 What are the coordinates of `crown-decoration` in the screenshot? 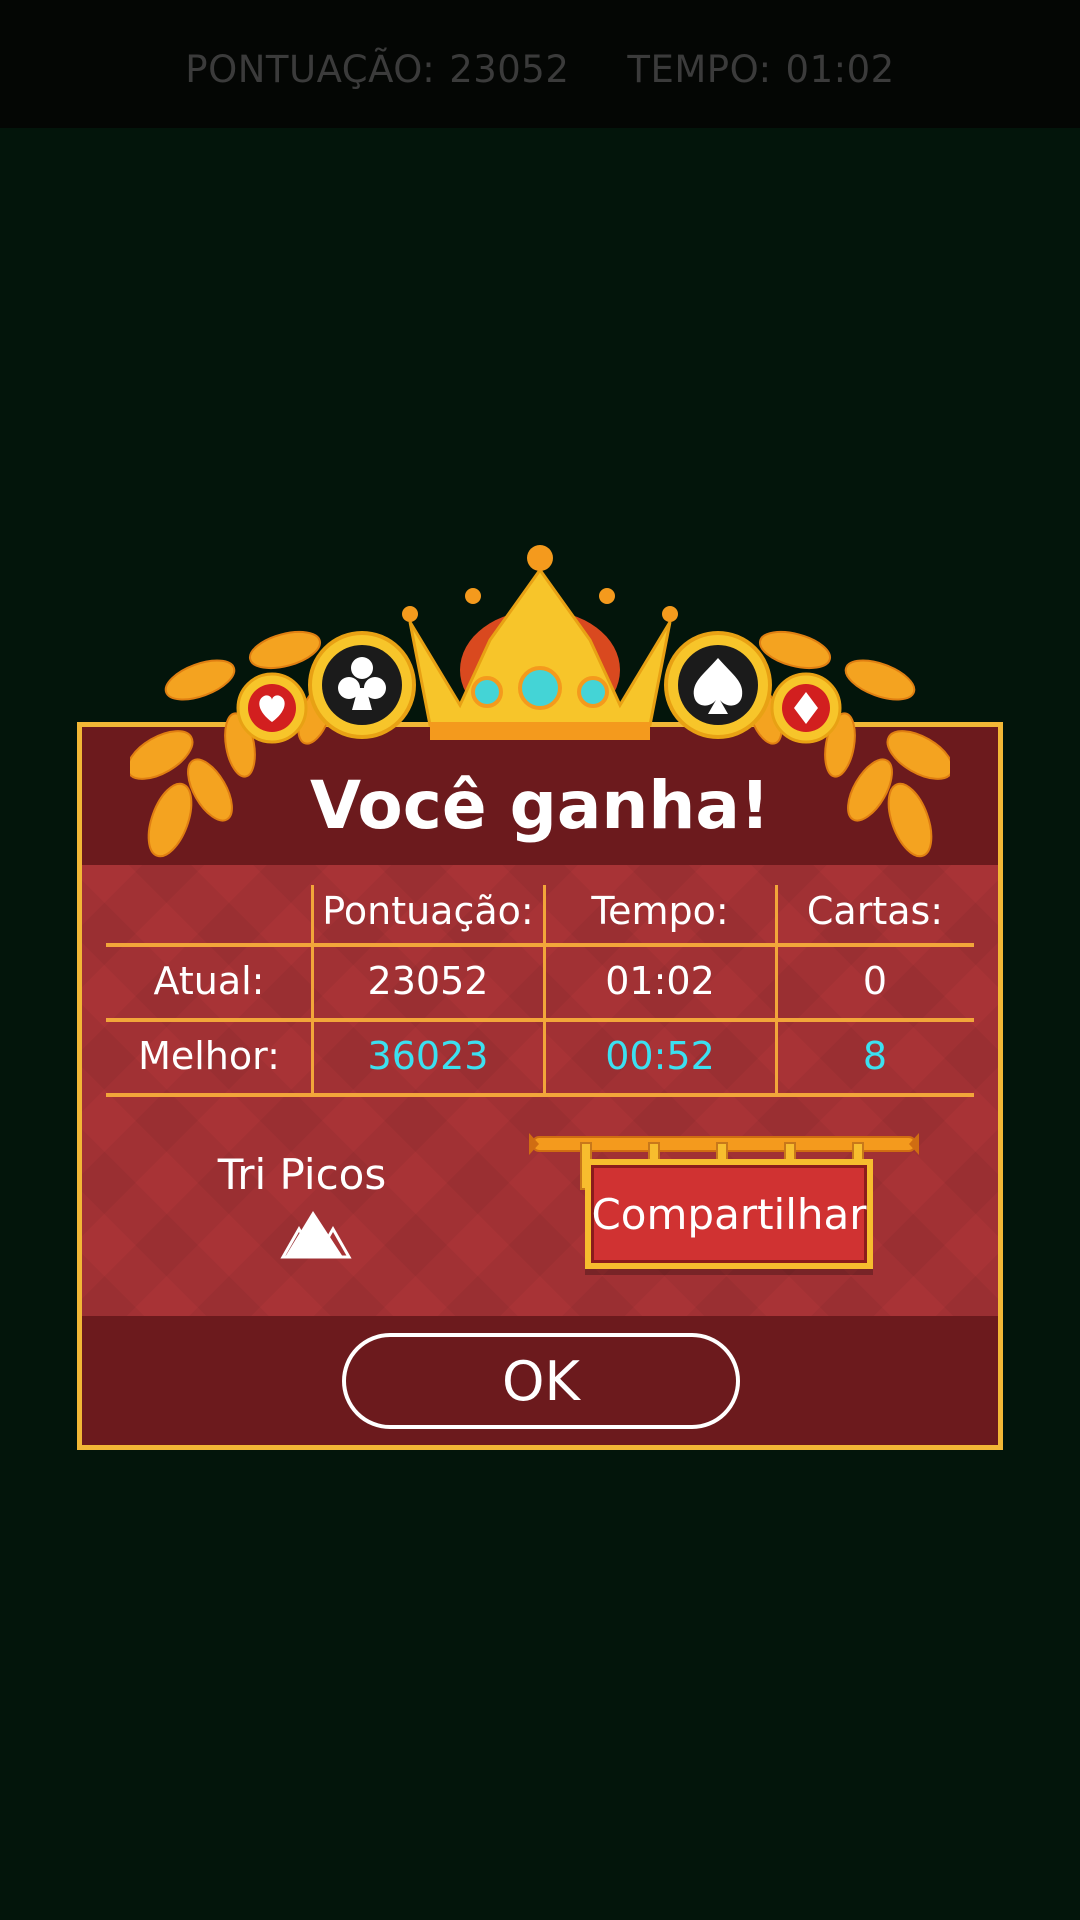 It's located at (540, 701).